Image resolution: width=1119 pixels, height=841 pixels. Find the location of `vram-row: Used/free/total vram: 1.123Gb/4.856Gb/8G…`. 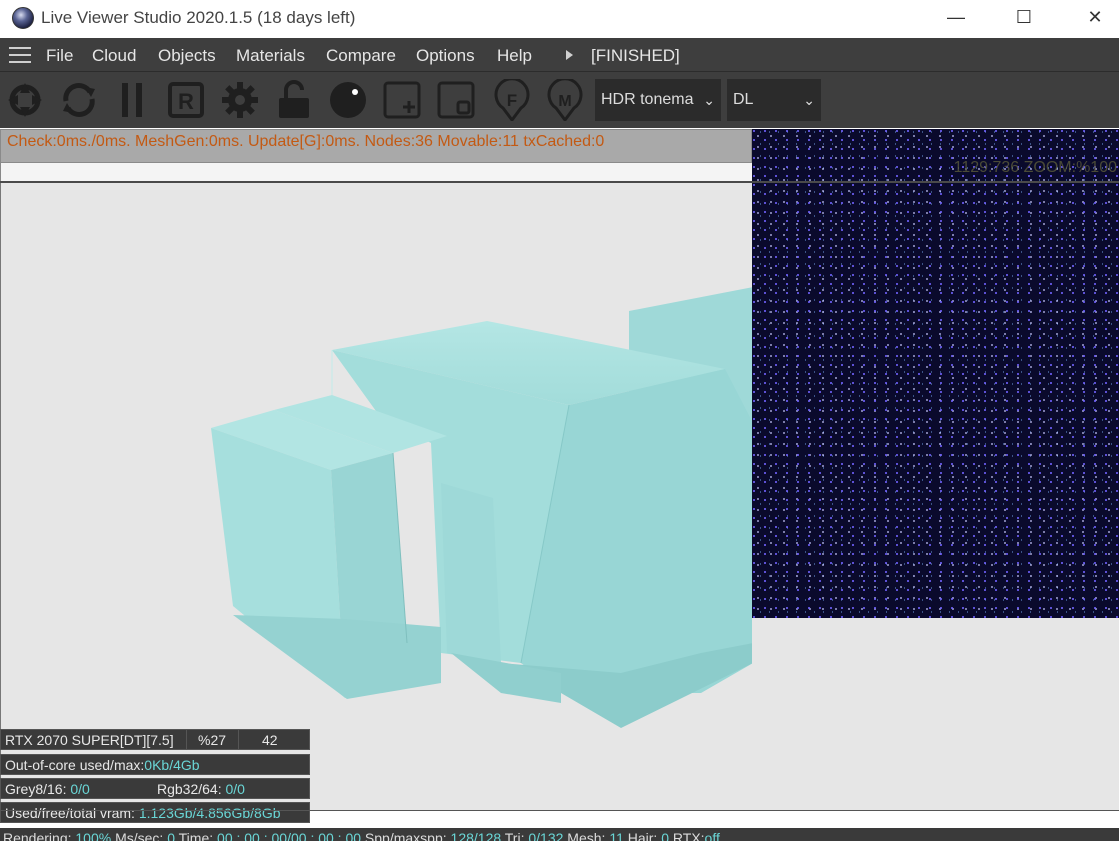

vram-row: Used/free/total vram: 1.123Gb/4.856Gb/8G… is located at coordinates (155, 812).